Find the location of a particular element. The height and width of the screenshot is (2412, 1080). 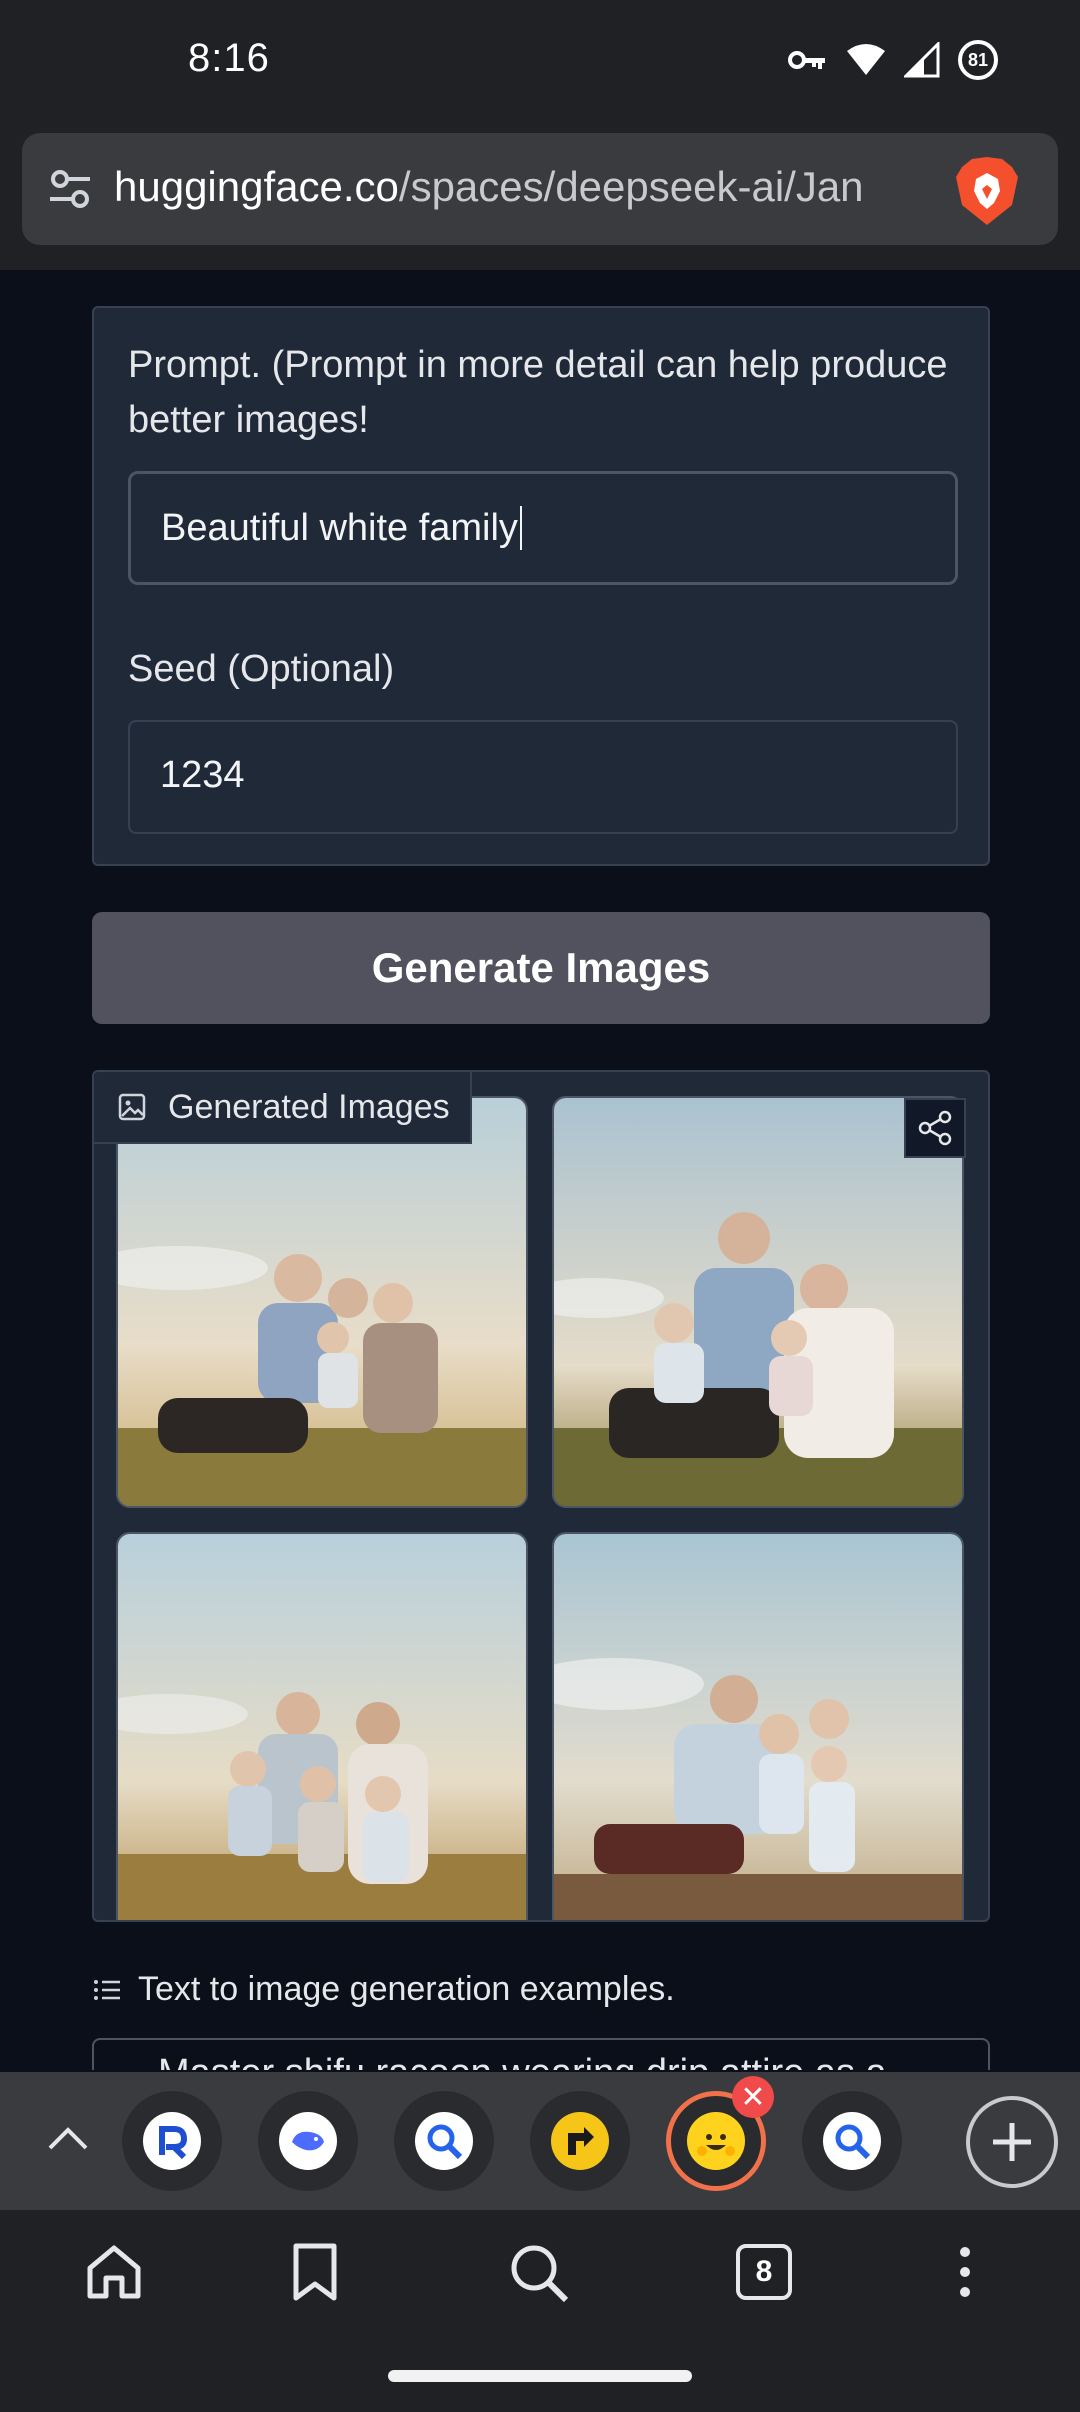

tab-yellow-app is located at coordinates (580, 2141).